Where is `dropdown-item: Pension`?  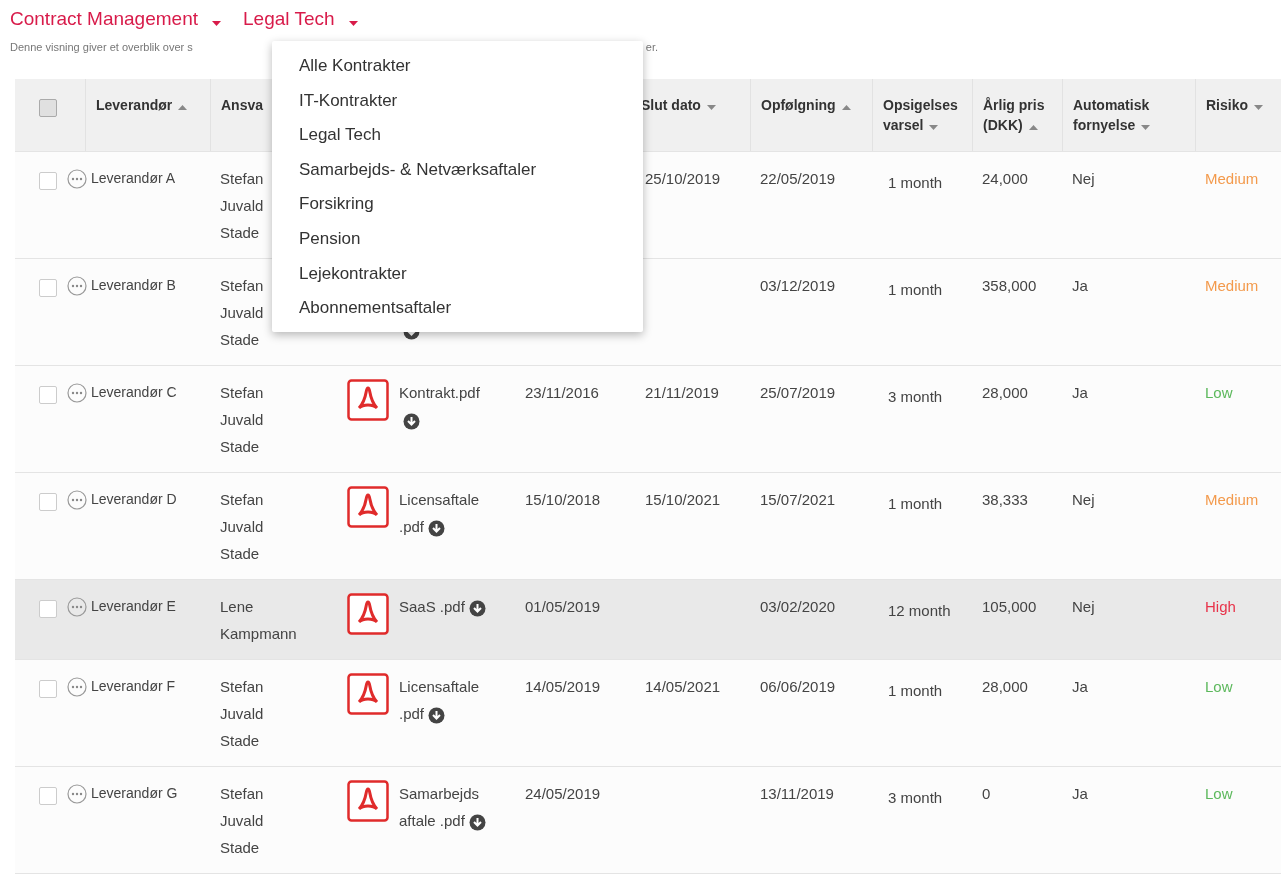
dropdown-item: Pension is located at coordinates (457, 239).